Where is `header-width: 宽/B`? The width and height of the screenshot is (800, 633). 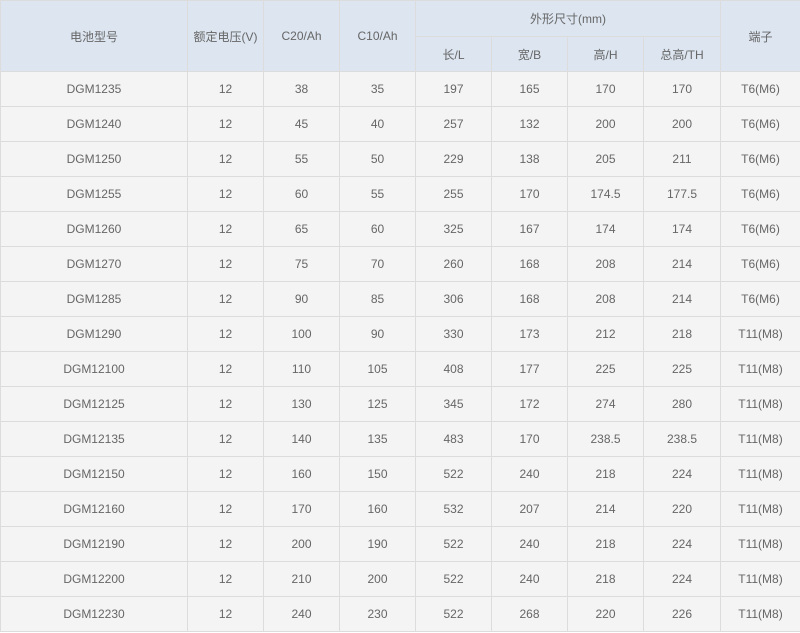
header-width: 宽/B is located at coordinates (529, 54).